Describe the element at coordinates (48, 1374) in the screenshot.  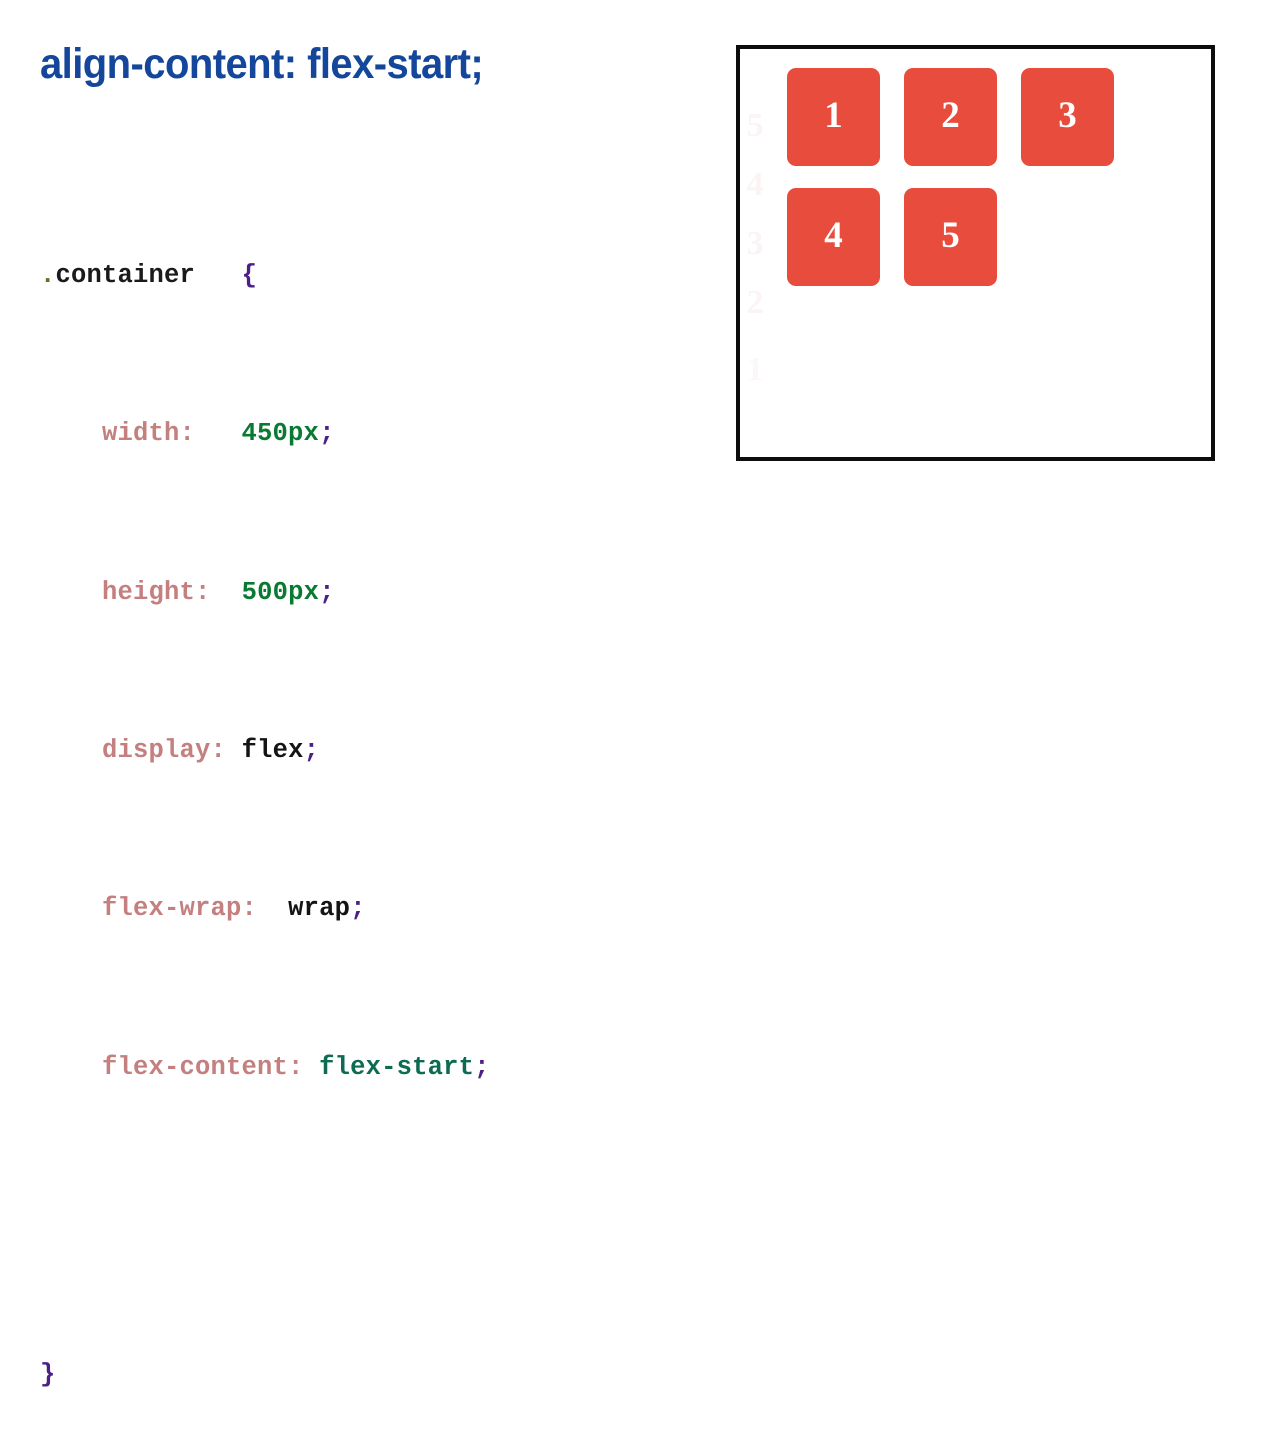
I see `code-token-close-brace: }` at that location.